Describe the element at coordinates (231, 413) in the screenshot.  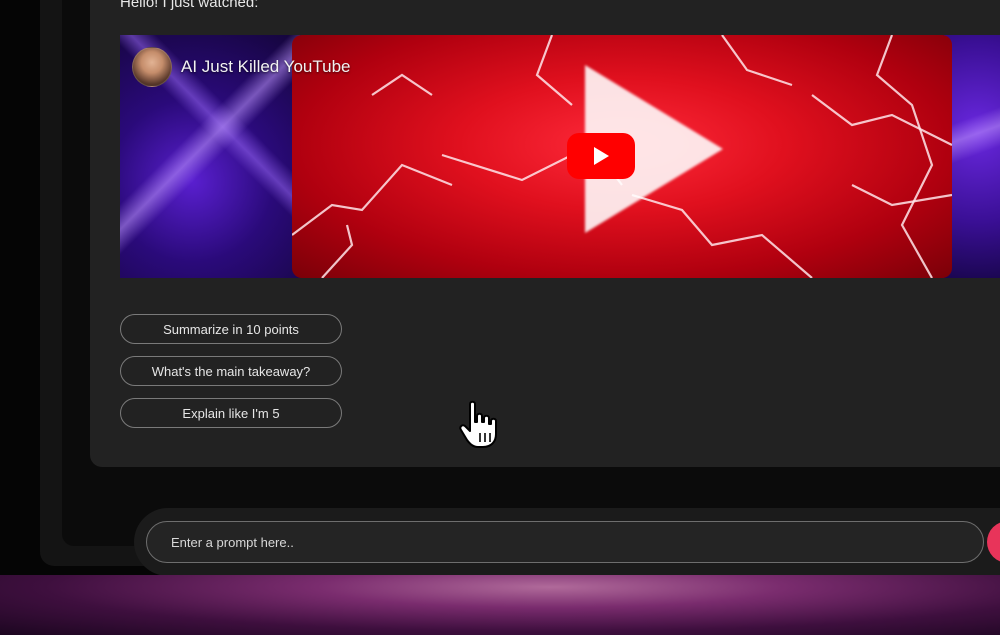
I see `suggestion-eli5-button: Explain like I'm 5` at that location.